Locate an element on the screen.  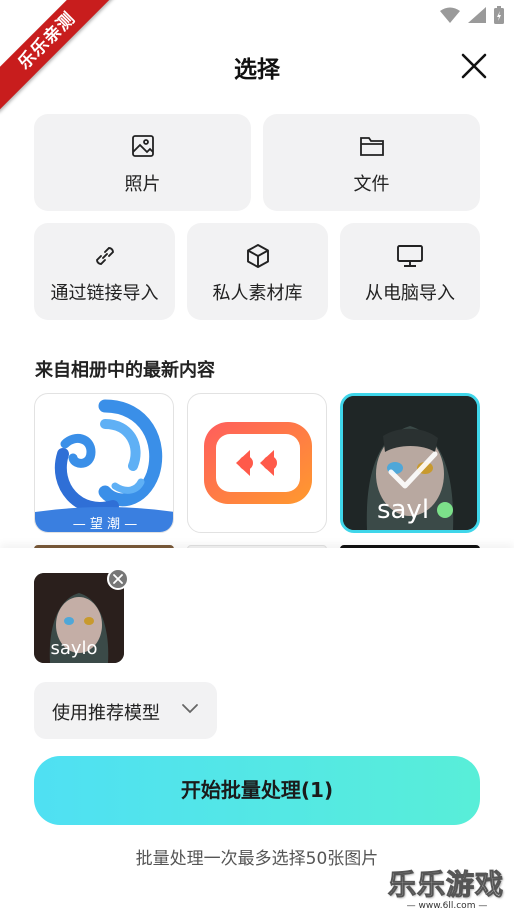
start-batch-button: 开始批量处理(1) is located at coordinates (257, 790).